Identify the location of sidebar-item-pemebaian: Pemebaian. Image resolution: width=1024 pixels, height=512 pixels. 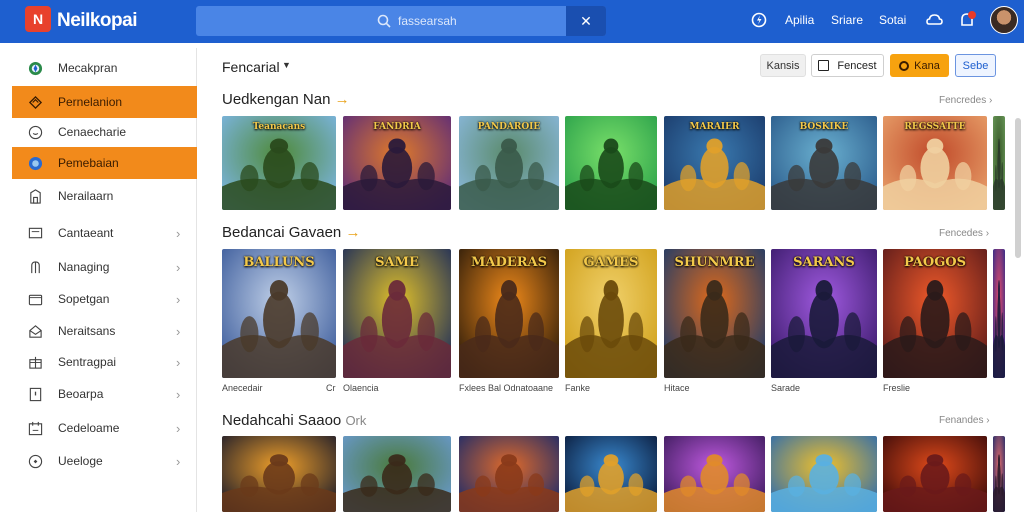
(104, 163).